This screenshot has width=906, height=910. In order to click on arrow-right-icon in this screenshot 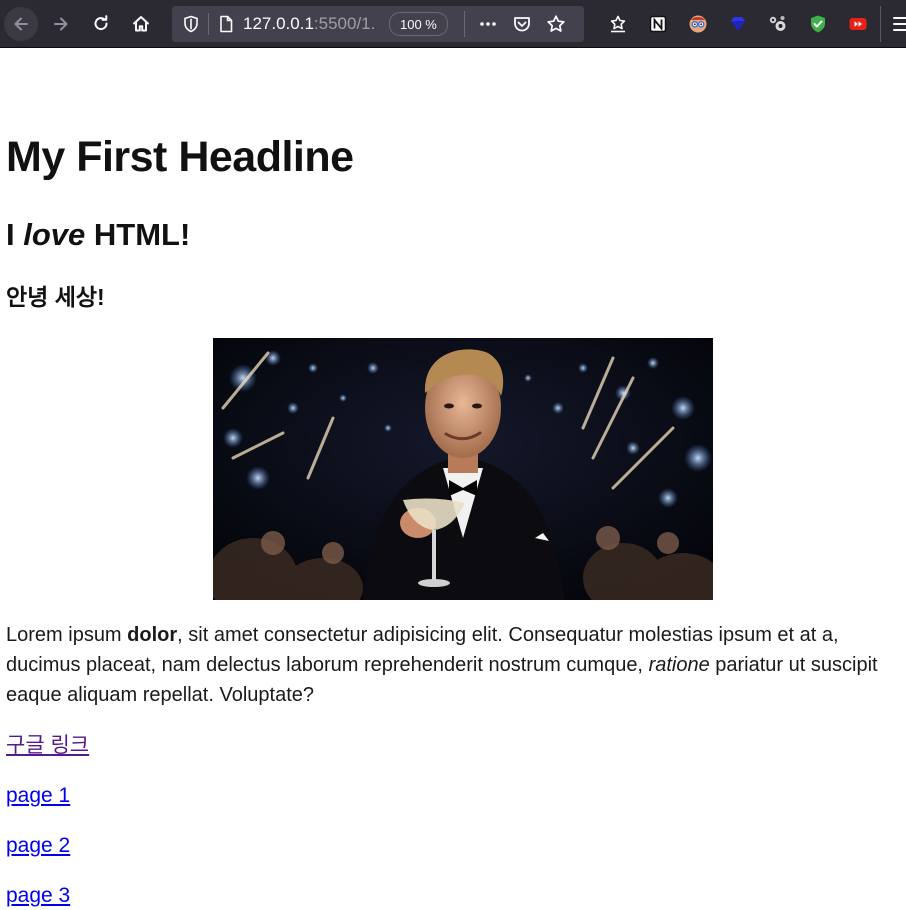, I will do `click(61, 23)`.